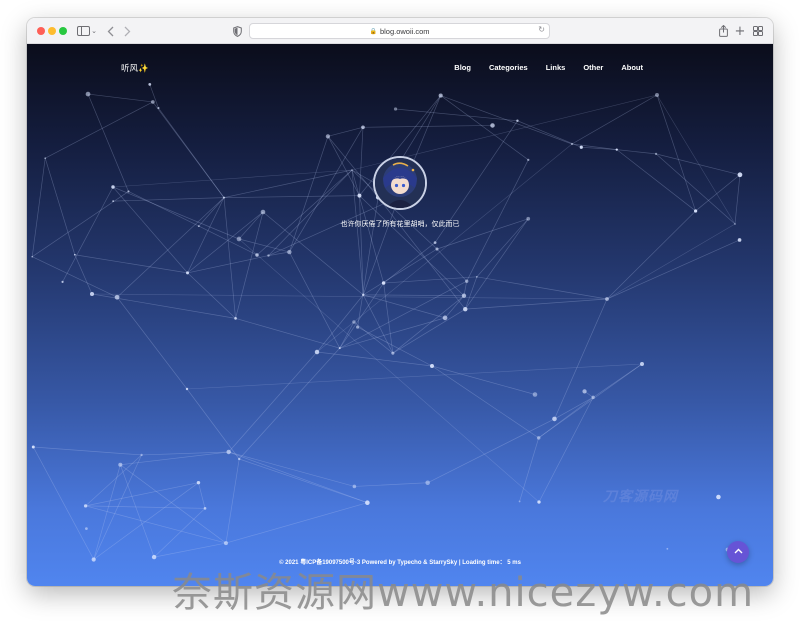 The height and width of the screenshot is (622, 800). I want to click on address-bar: 🔒 blog.owoii.com ↻, so click(399, 31).